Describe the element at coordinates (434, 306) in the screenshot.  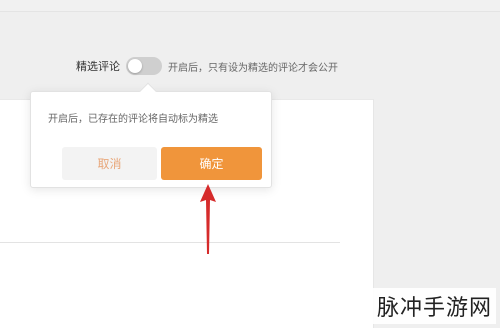
I see `watermark: 脉冲手游网` at that location.